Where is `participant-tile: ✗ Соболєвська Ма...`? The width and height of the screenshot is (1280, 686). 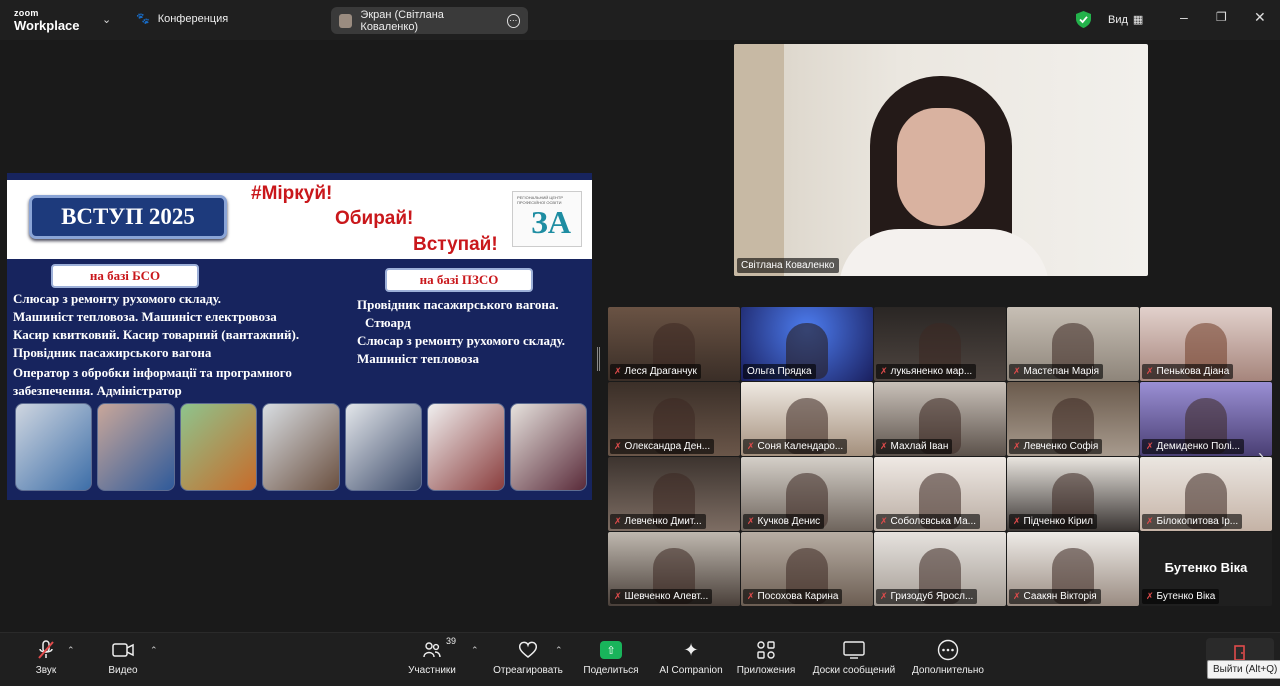 participant-tile: ✗ Соболєвська Ма... is located at coordinates (940, 494).